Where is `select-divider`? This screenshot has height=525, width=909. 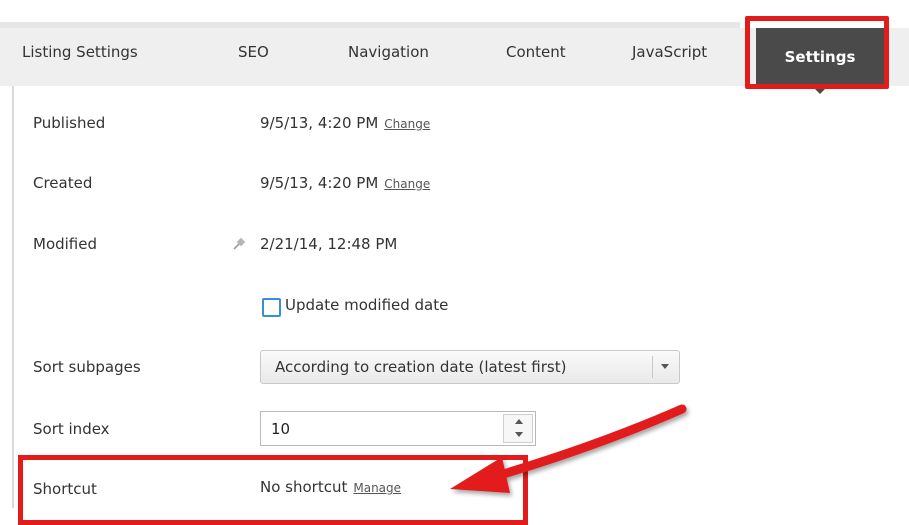
select-divider is located at coordinates (652, 367).